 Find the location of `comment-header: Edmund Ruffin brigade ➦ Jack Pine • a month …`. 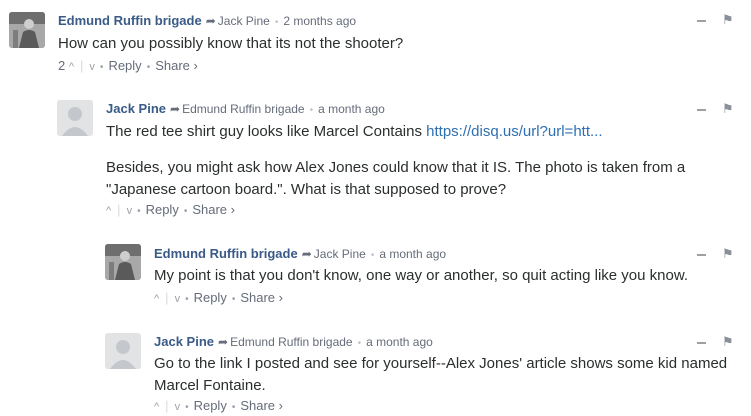

comment-header: Edmund Ruffin brigade ➦ Jack Pine • a month … is located at coordinates (300, 255).